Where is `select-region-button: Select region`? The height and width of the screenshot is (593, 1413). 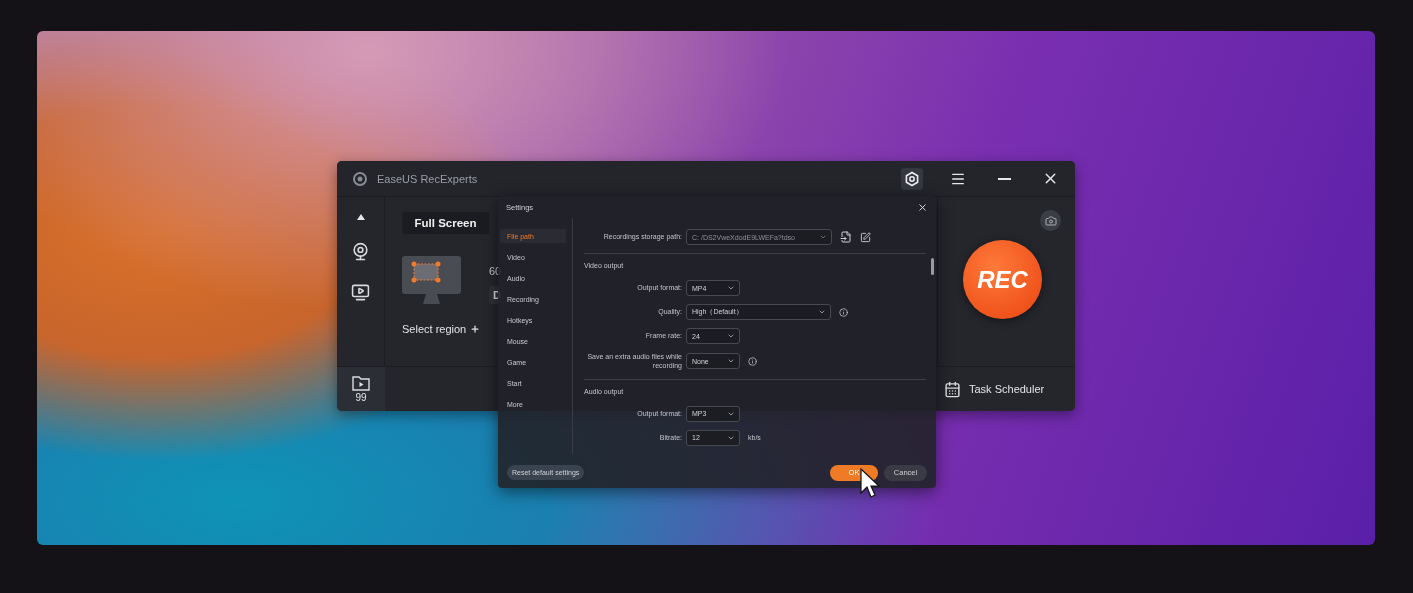
select-region-button: Select region is located at coordinates (441, 329).